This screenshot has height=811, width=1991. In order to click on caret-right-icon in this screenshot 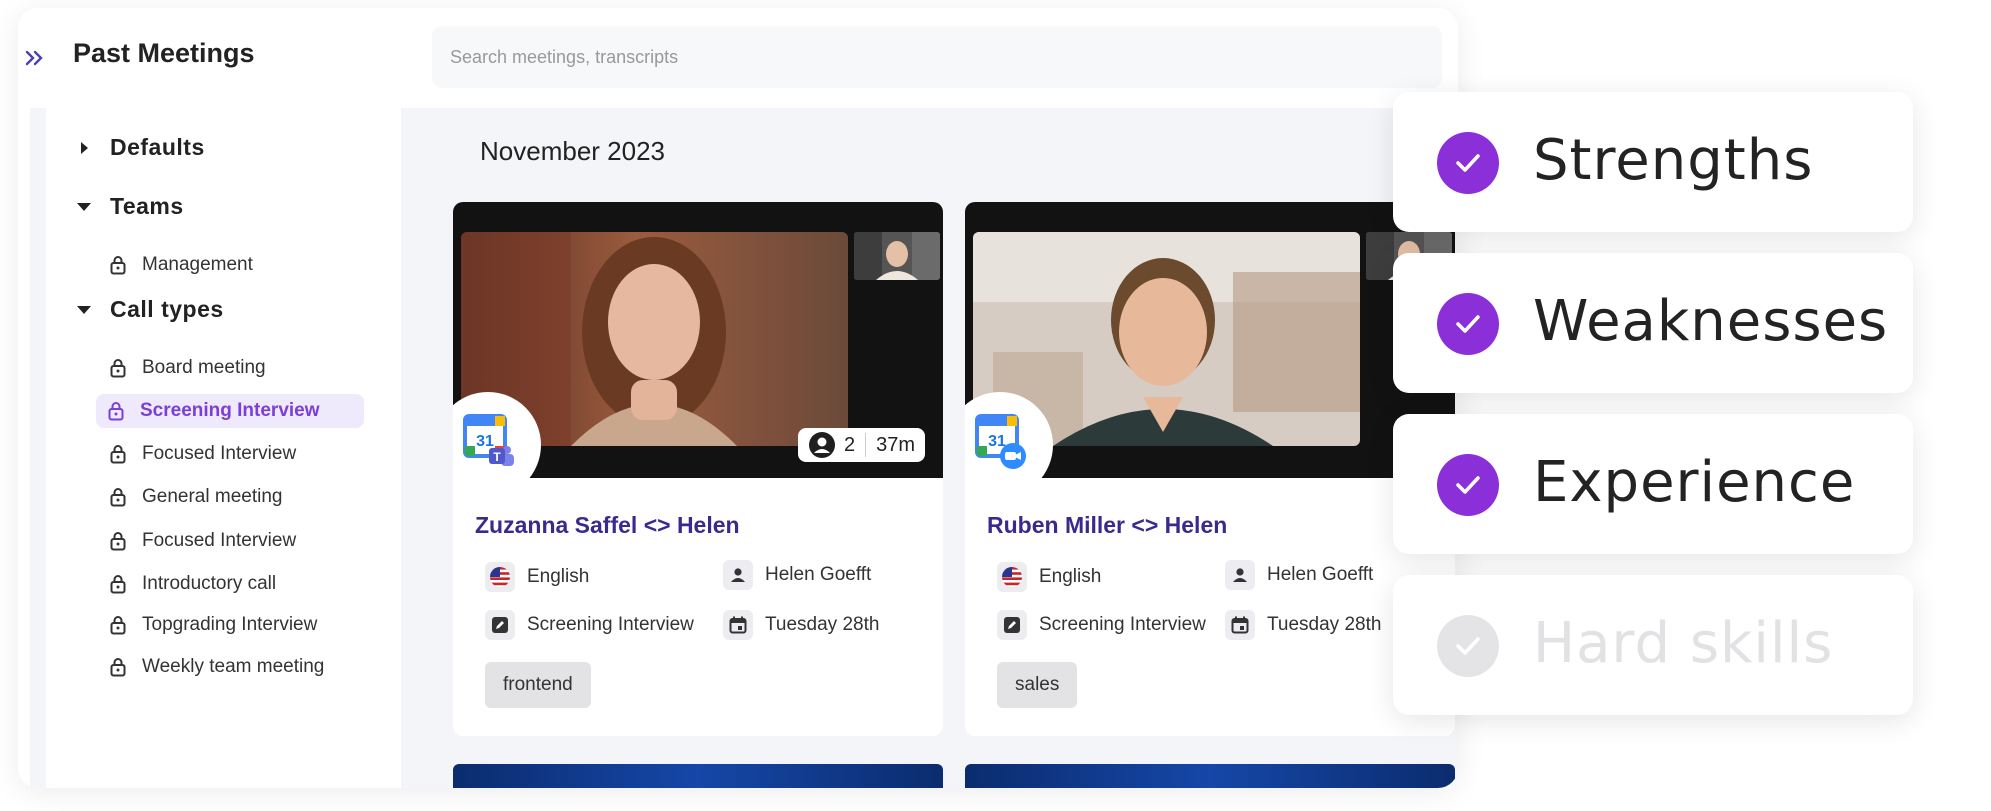, I will do `click(84, 147)`.